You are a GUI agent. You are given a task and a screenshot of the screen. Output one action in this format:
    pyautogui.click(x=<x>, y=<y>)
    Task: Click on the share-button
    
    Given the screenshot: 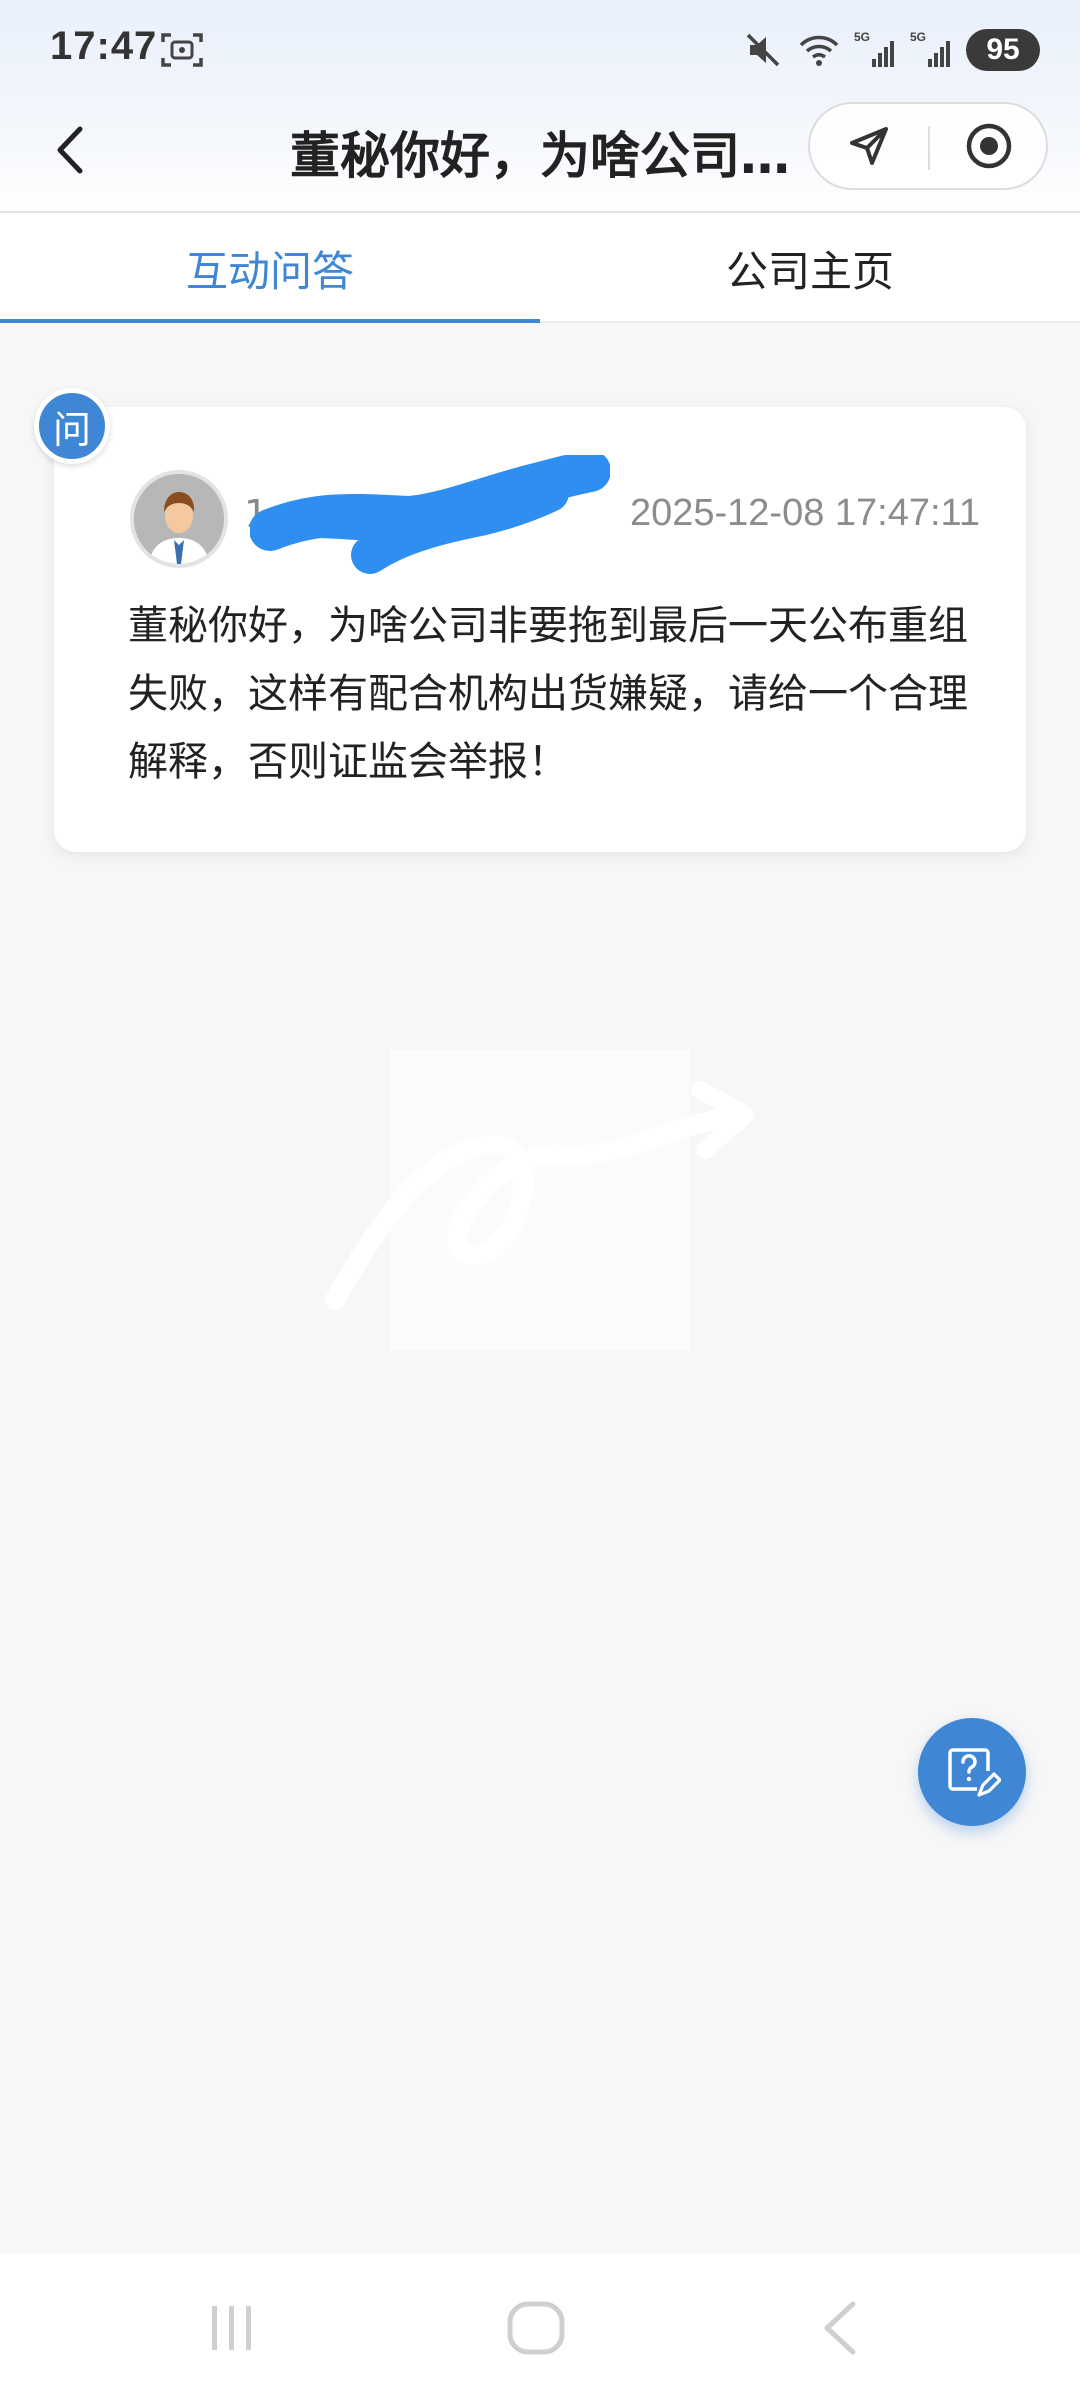 What is the action you would take?
    pyautogui.click(x=869, y=146)
    